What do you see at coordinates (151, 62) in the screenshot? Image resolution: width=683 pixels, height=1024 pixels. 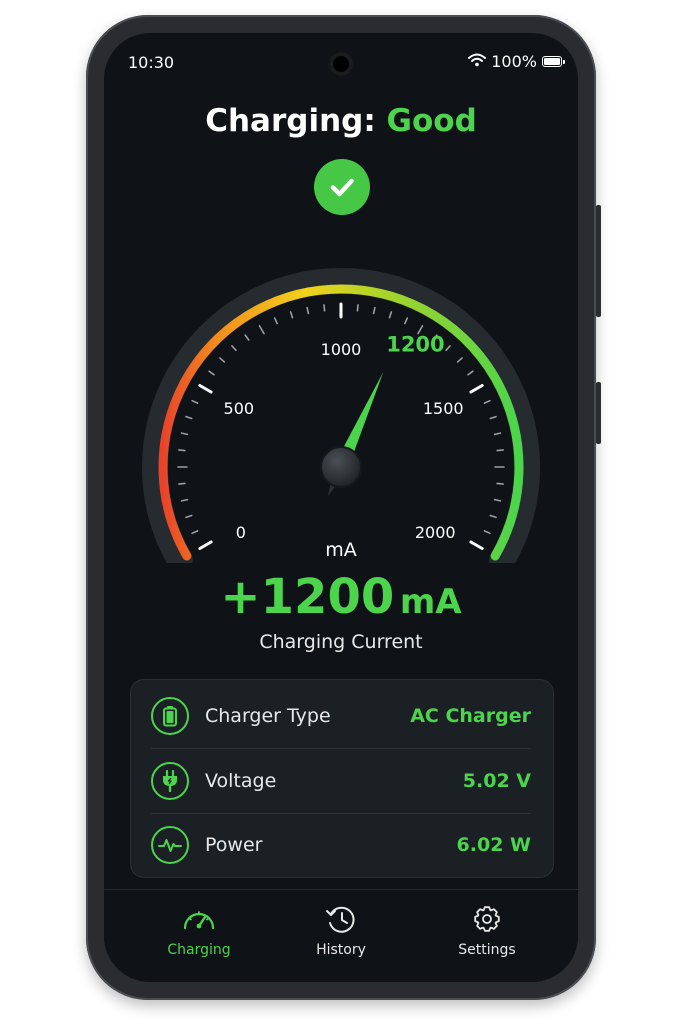 I see `status-time: 10:30` at bounding box center [151, 62].